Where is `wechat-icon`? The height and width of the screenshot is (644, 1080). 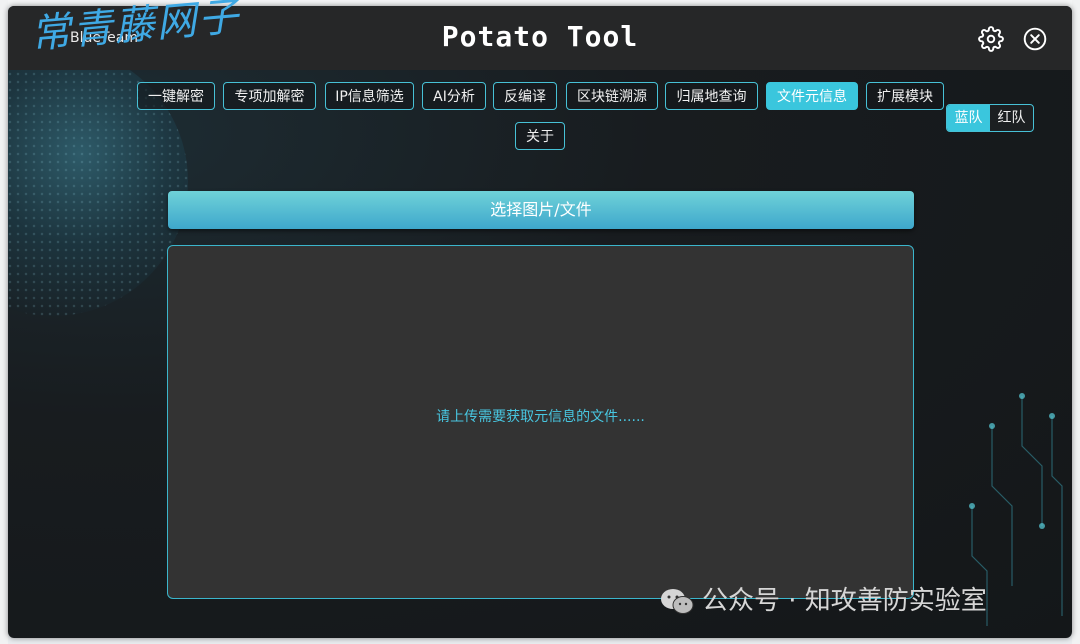
wechat-icon is located at coordinates (677, 602).